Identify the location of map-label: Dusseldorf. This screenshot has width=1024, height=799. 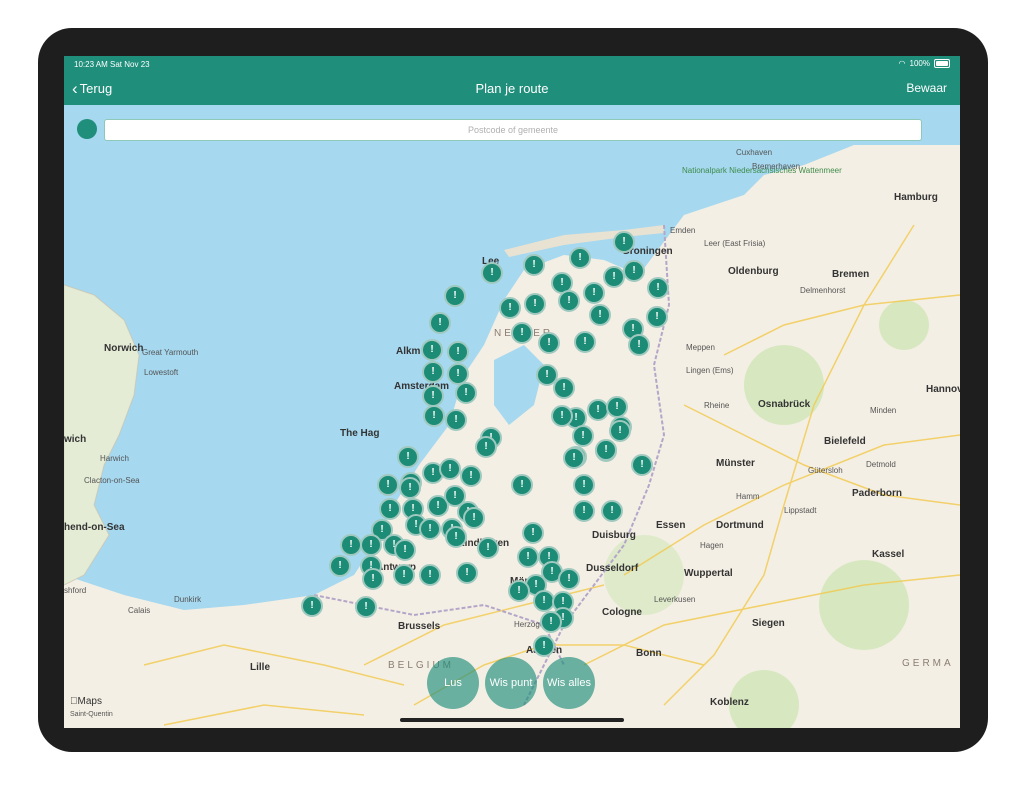
(612, 568).